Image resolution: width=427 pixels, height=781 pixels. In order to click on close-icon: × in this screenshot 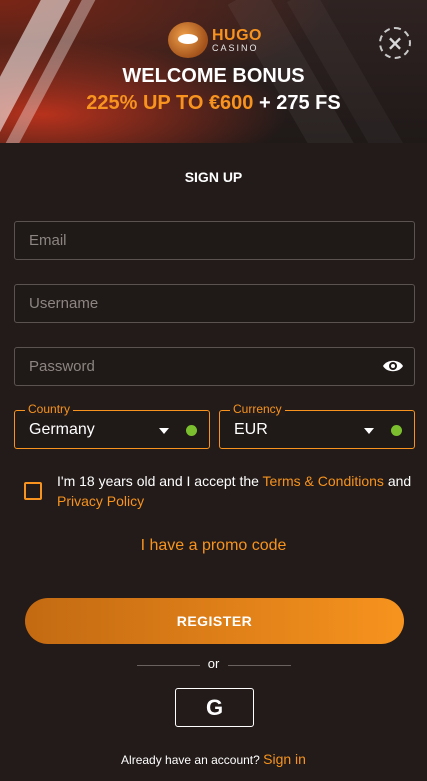, I will do `click(395, 43)`.